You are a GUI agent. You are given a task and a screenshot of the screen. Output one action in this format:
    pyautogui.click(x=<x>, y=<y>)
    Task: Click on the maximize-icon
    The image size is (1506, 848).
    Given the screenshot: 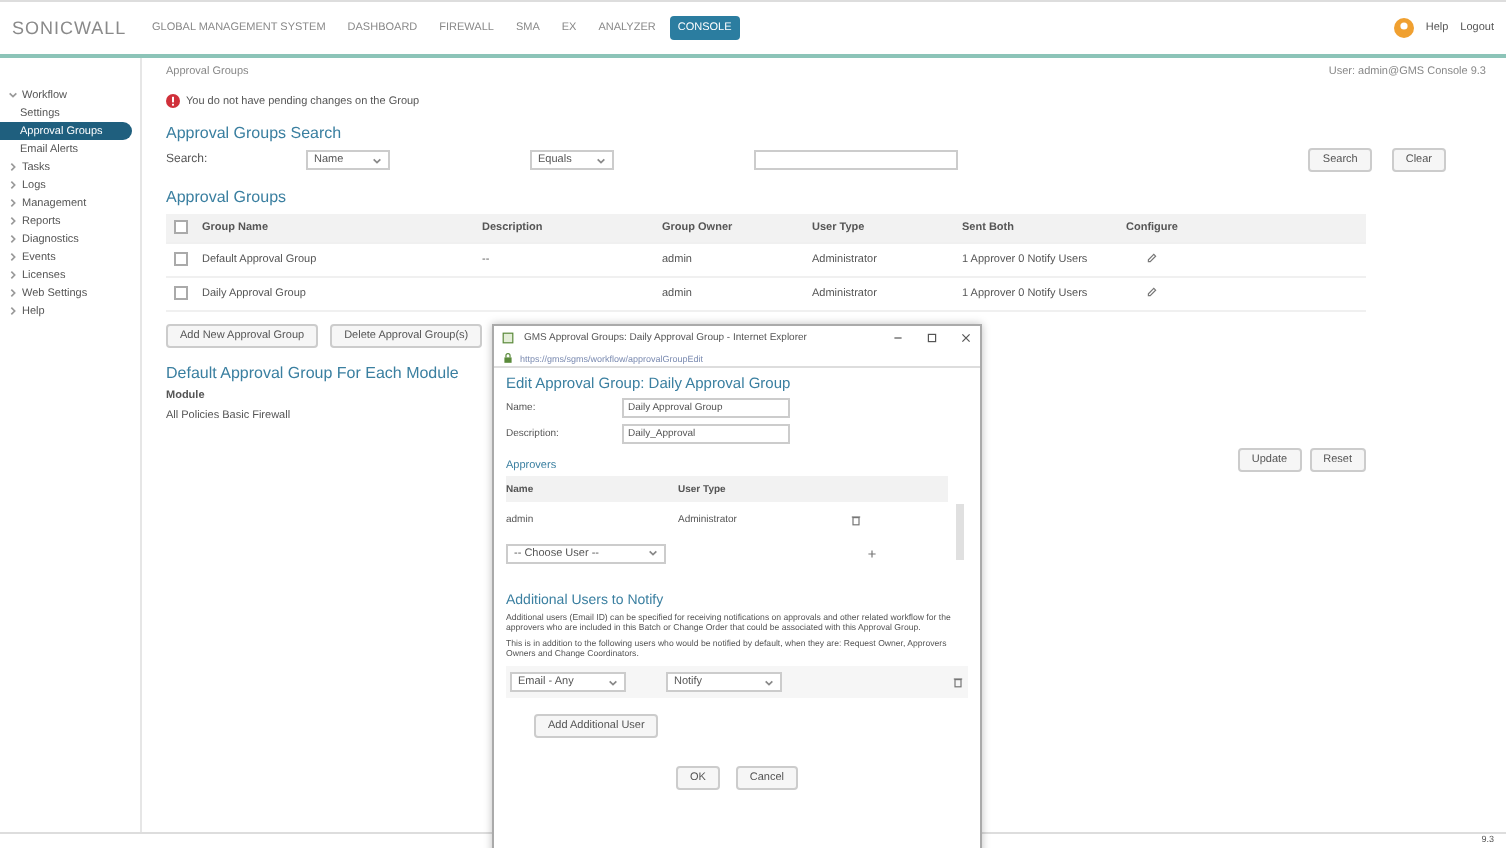 What is the action you would take?
    pyautogui.click(x=932, y=338)
    